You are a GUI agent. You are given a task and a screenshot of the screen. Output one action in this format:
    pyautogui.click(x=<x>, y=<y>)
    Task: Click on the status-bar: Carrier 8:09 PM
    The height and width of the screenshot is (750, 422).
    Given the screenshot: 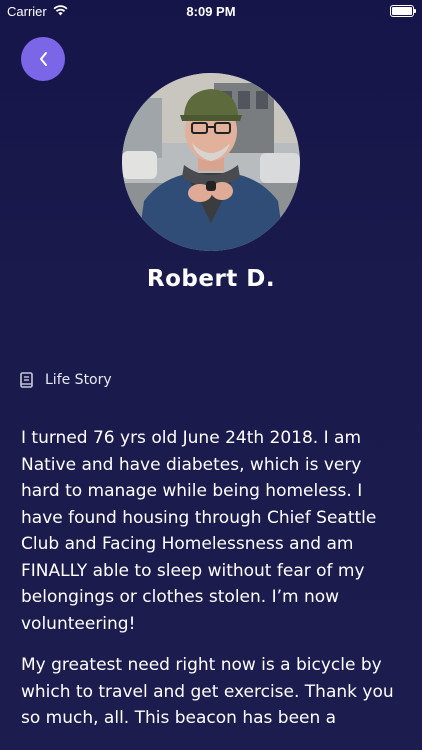 What is the action you would take?
    pyautogui.click(x=211, y=11)
    